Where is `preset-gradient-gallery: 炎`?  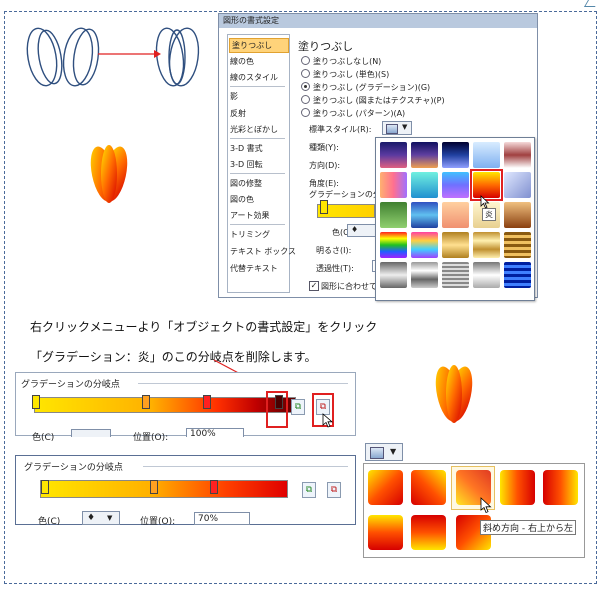 preset-gradient-gallery: 炎 is located at coordinates (455, 219).